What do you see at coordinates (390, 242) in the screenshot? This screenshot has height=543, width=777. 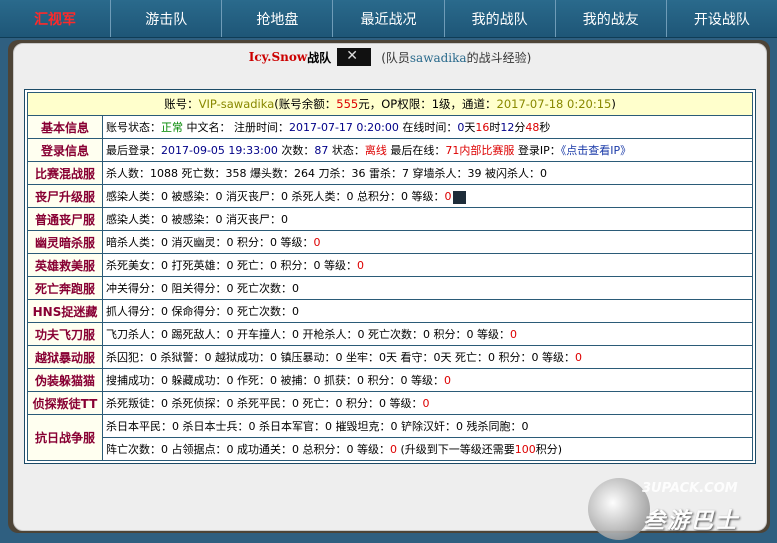 I see `table-row: 幽灵暗杀服 暗杀人类：0 消灭幽灵：0 积分：0 等级：0` at bounding box center [390, 242].